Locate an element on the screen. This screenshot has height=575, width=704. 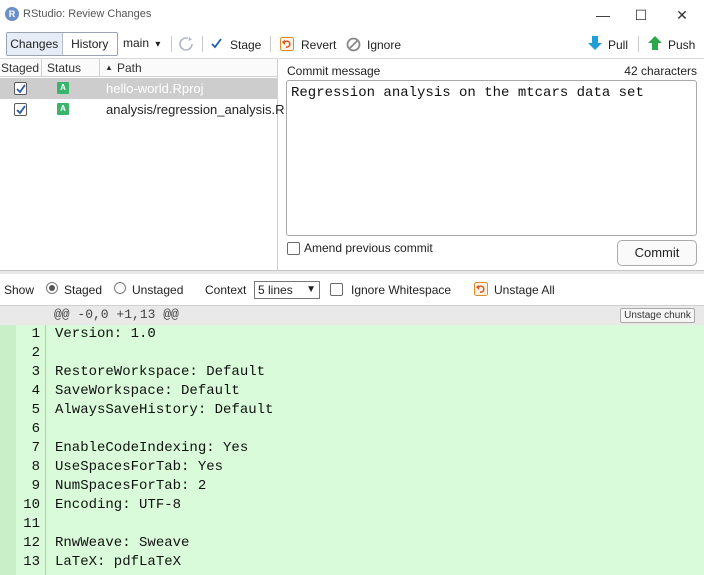
line-number: 13 is located at coordinates (31, 562).